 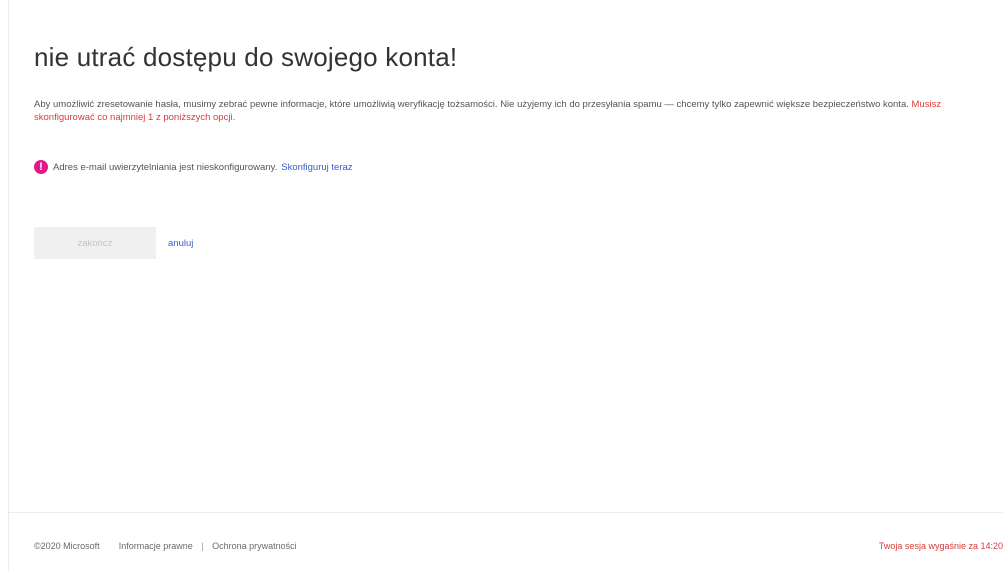 I want to click on page-left-border, so click(x=8, y=285).